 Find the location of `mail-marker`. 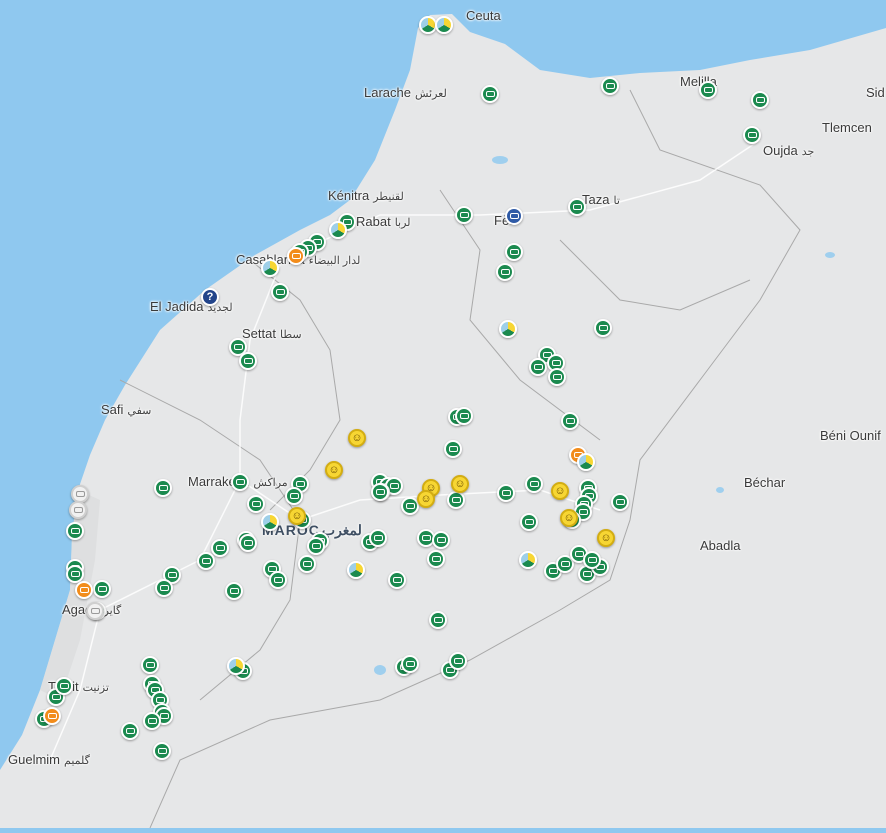

mail-marker is located at coordinates (514, 216).